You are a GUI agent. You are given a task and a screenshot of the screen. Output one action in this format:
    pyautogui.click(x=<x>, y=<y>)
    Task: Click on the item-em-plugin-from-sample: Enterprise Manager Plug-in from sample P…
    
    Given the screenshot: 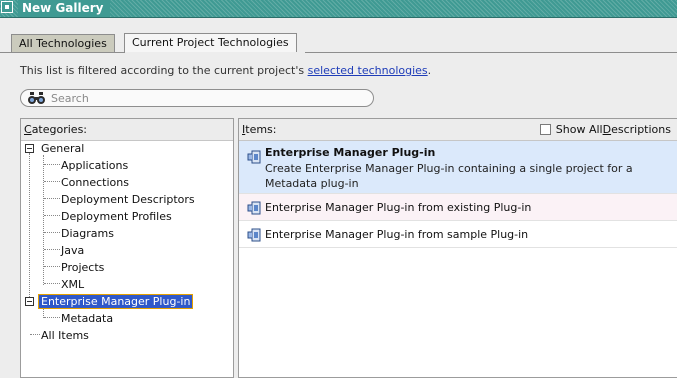 What is the action you would take?
    pyautogui.click(x=458, y=234)
    